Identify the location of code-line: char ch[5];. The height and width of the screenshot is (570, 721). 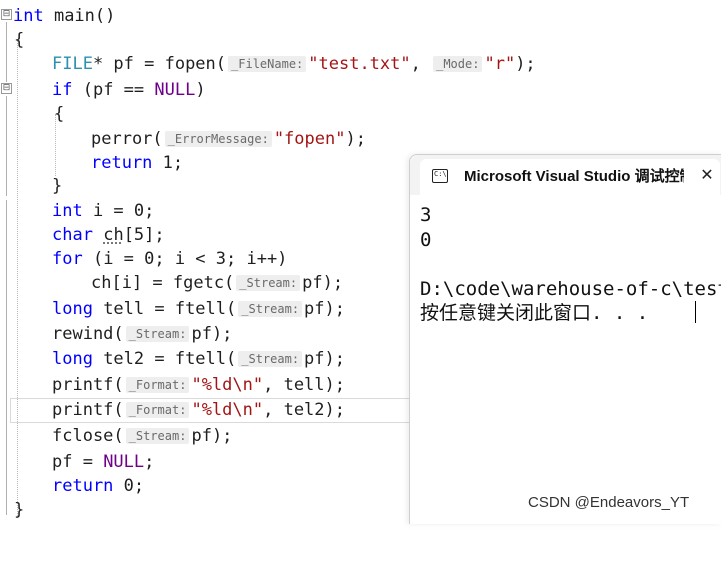
(82, 235).